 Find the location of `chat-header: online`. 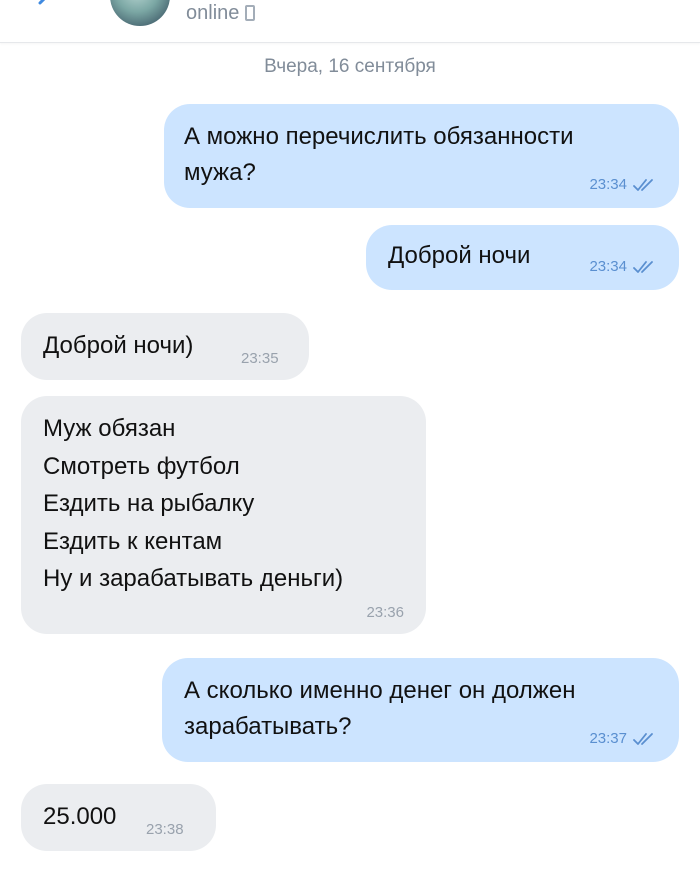

chat-header: online is located at coordinates (350, 21).